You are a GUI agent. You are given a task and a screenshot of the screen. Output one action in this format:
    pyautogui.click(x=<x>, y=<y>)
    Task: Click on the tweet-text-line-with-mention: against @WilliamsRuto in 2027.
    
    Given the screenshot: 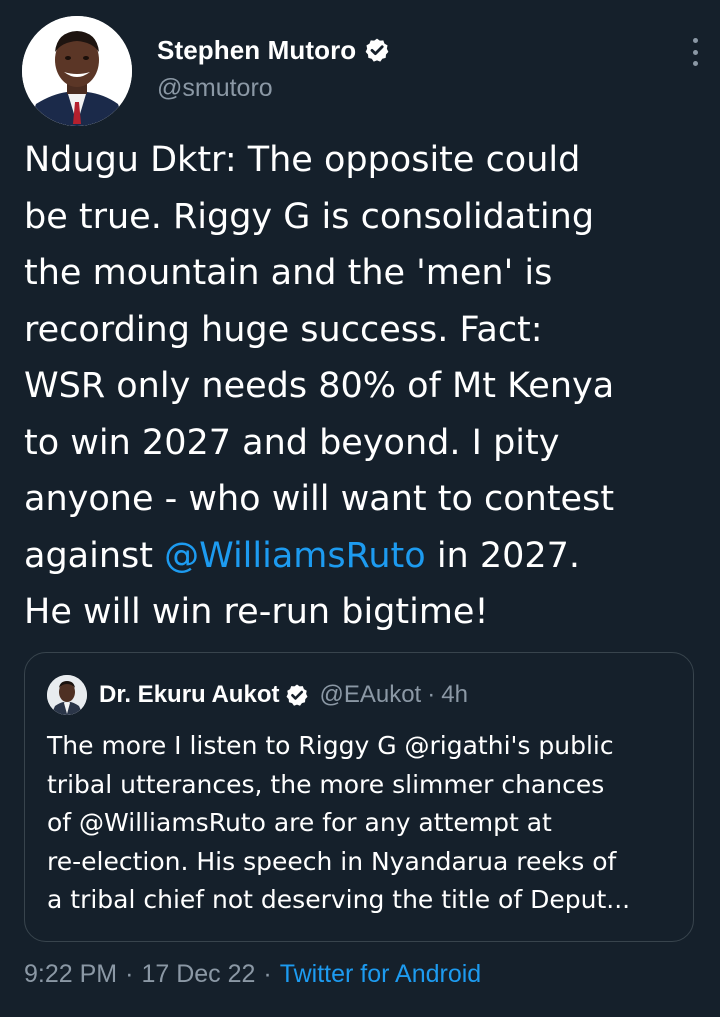 What is the action you would take?
    pyautogui.click(x=364, y=556)
    